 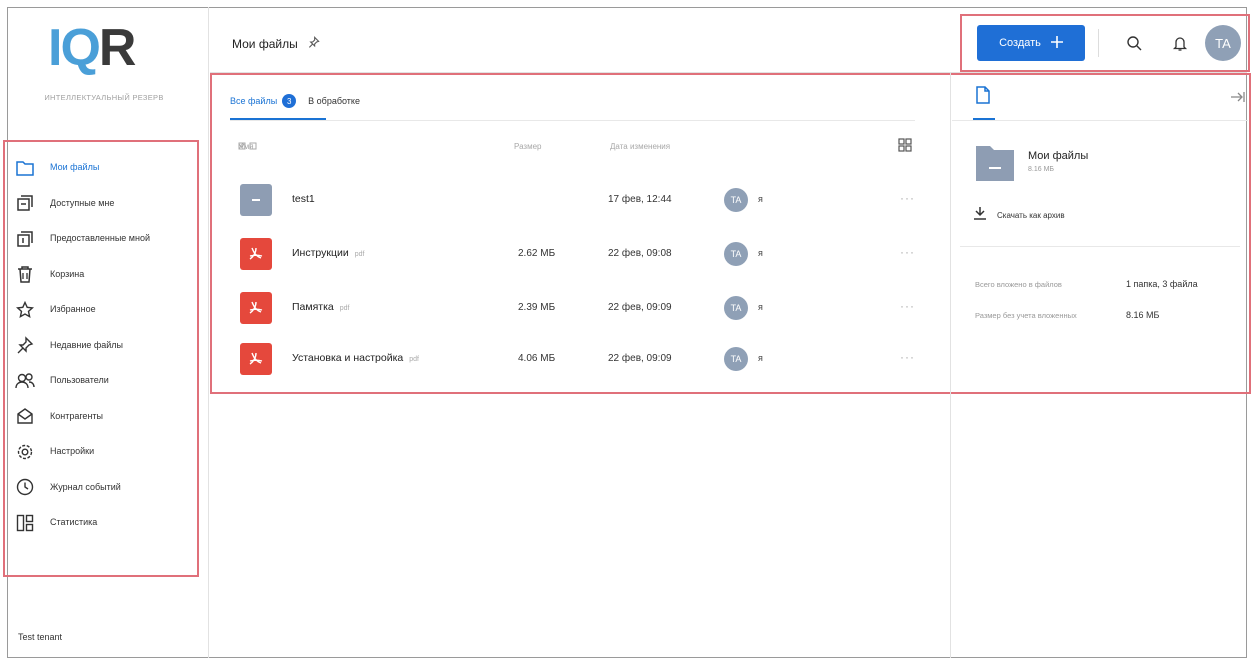 What do you see at coordinates (103, 523) in the screenshot?
I see `sidebar-item-statistics: Статистика` at bounding box center [103, 523].